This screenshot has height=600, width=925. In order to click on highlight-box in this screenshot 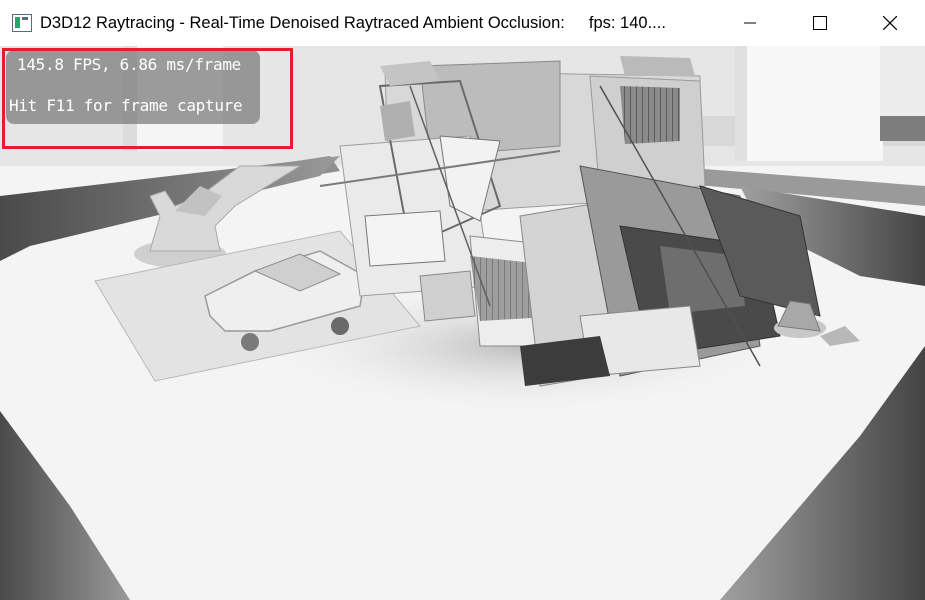, I will do `click(147, 98)`.